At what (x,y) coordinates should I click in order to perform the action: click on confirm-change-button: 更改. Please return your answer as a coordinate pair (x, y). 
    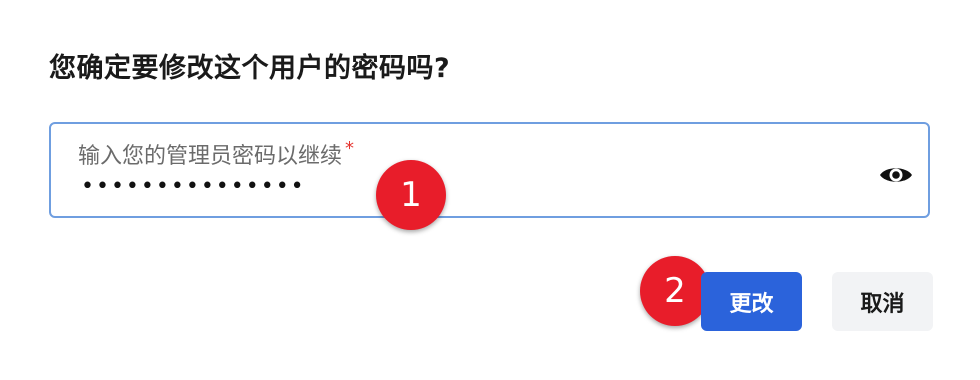
    Looking at the image, I should click on (751, 301).